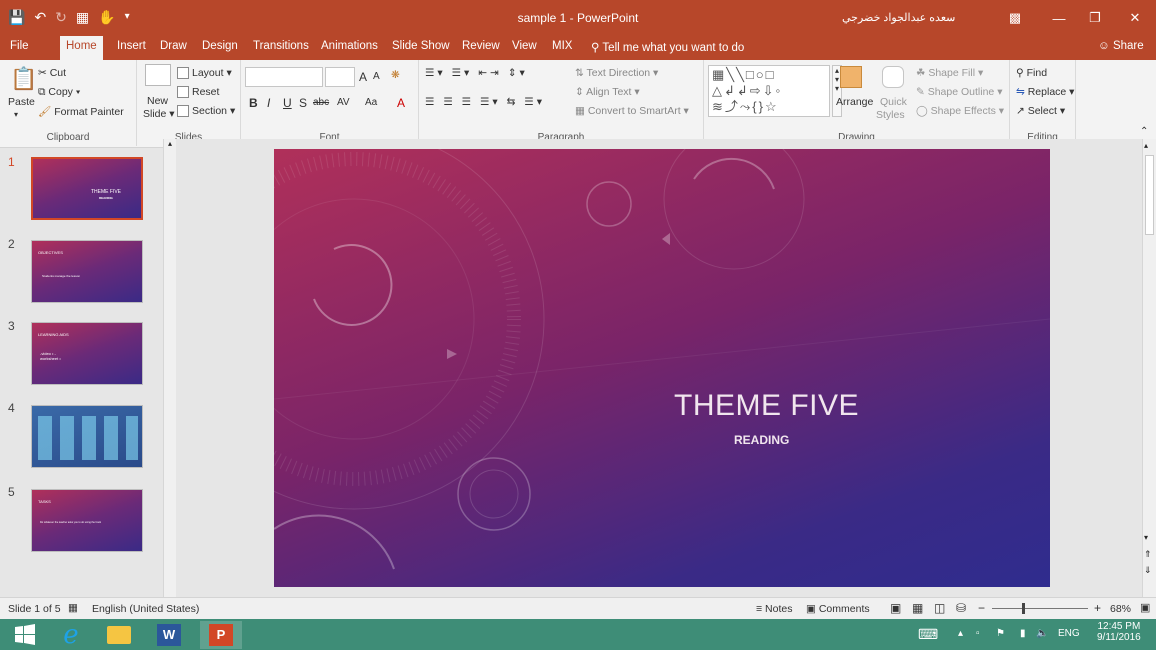 The height and width of the screenshot is (650, 1156). What do you see at coordinates (287, 103) in the screenshot?
I see `underline-button: U` at bounding box center [287, 103].